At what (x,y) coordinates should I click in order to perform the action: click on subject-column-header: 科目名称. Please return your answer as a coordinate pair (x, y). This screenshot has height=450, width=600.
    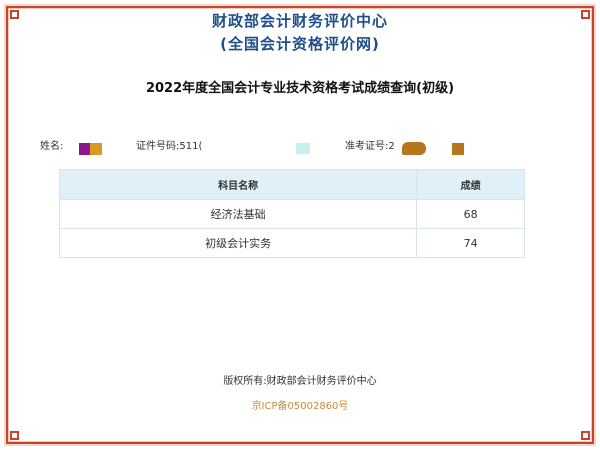
    Looking at the image, I should click on (238, 184).